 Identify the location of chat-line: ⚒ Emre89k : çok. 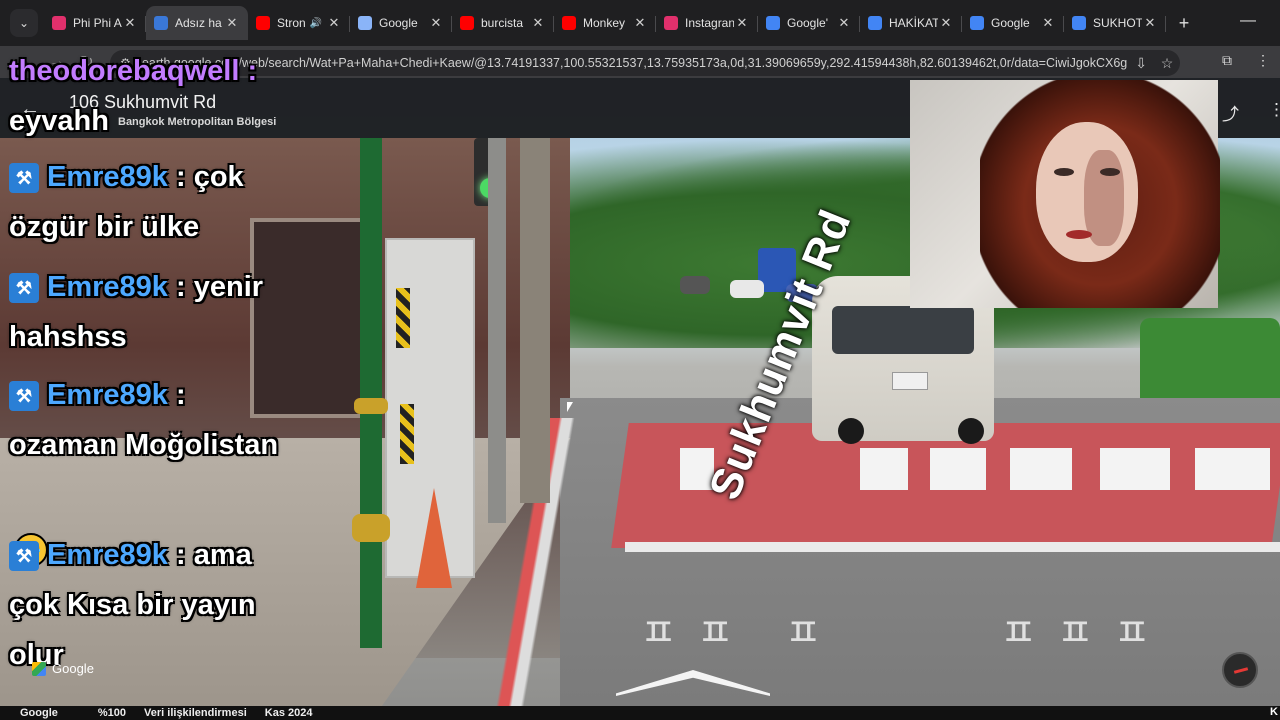
(126, 177).